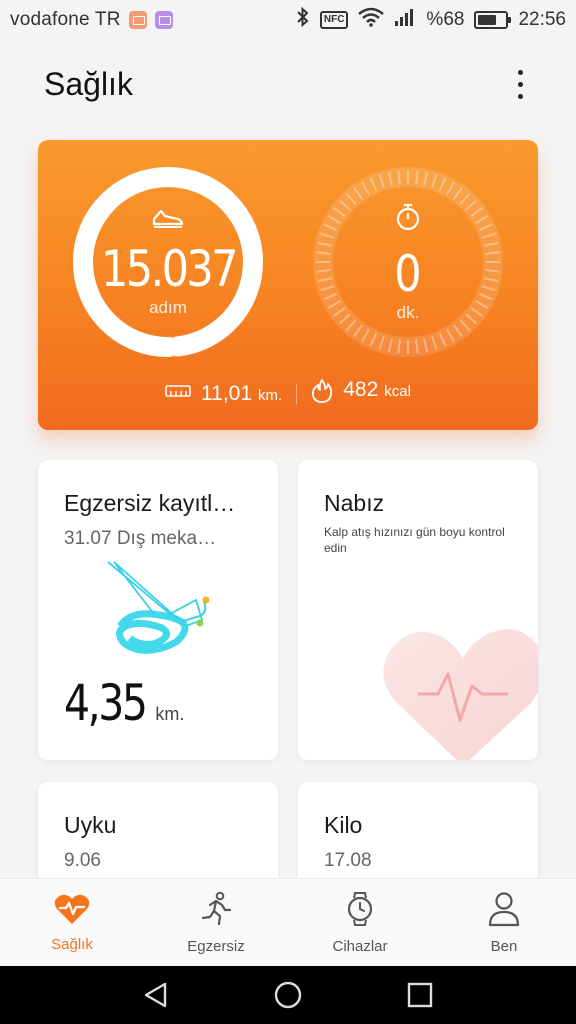  Describe the element at coordinates (72, 944) in the screenshot. I see `nav-tab-label: Sağlık` at that location.